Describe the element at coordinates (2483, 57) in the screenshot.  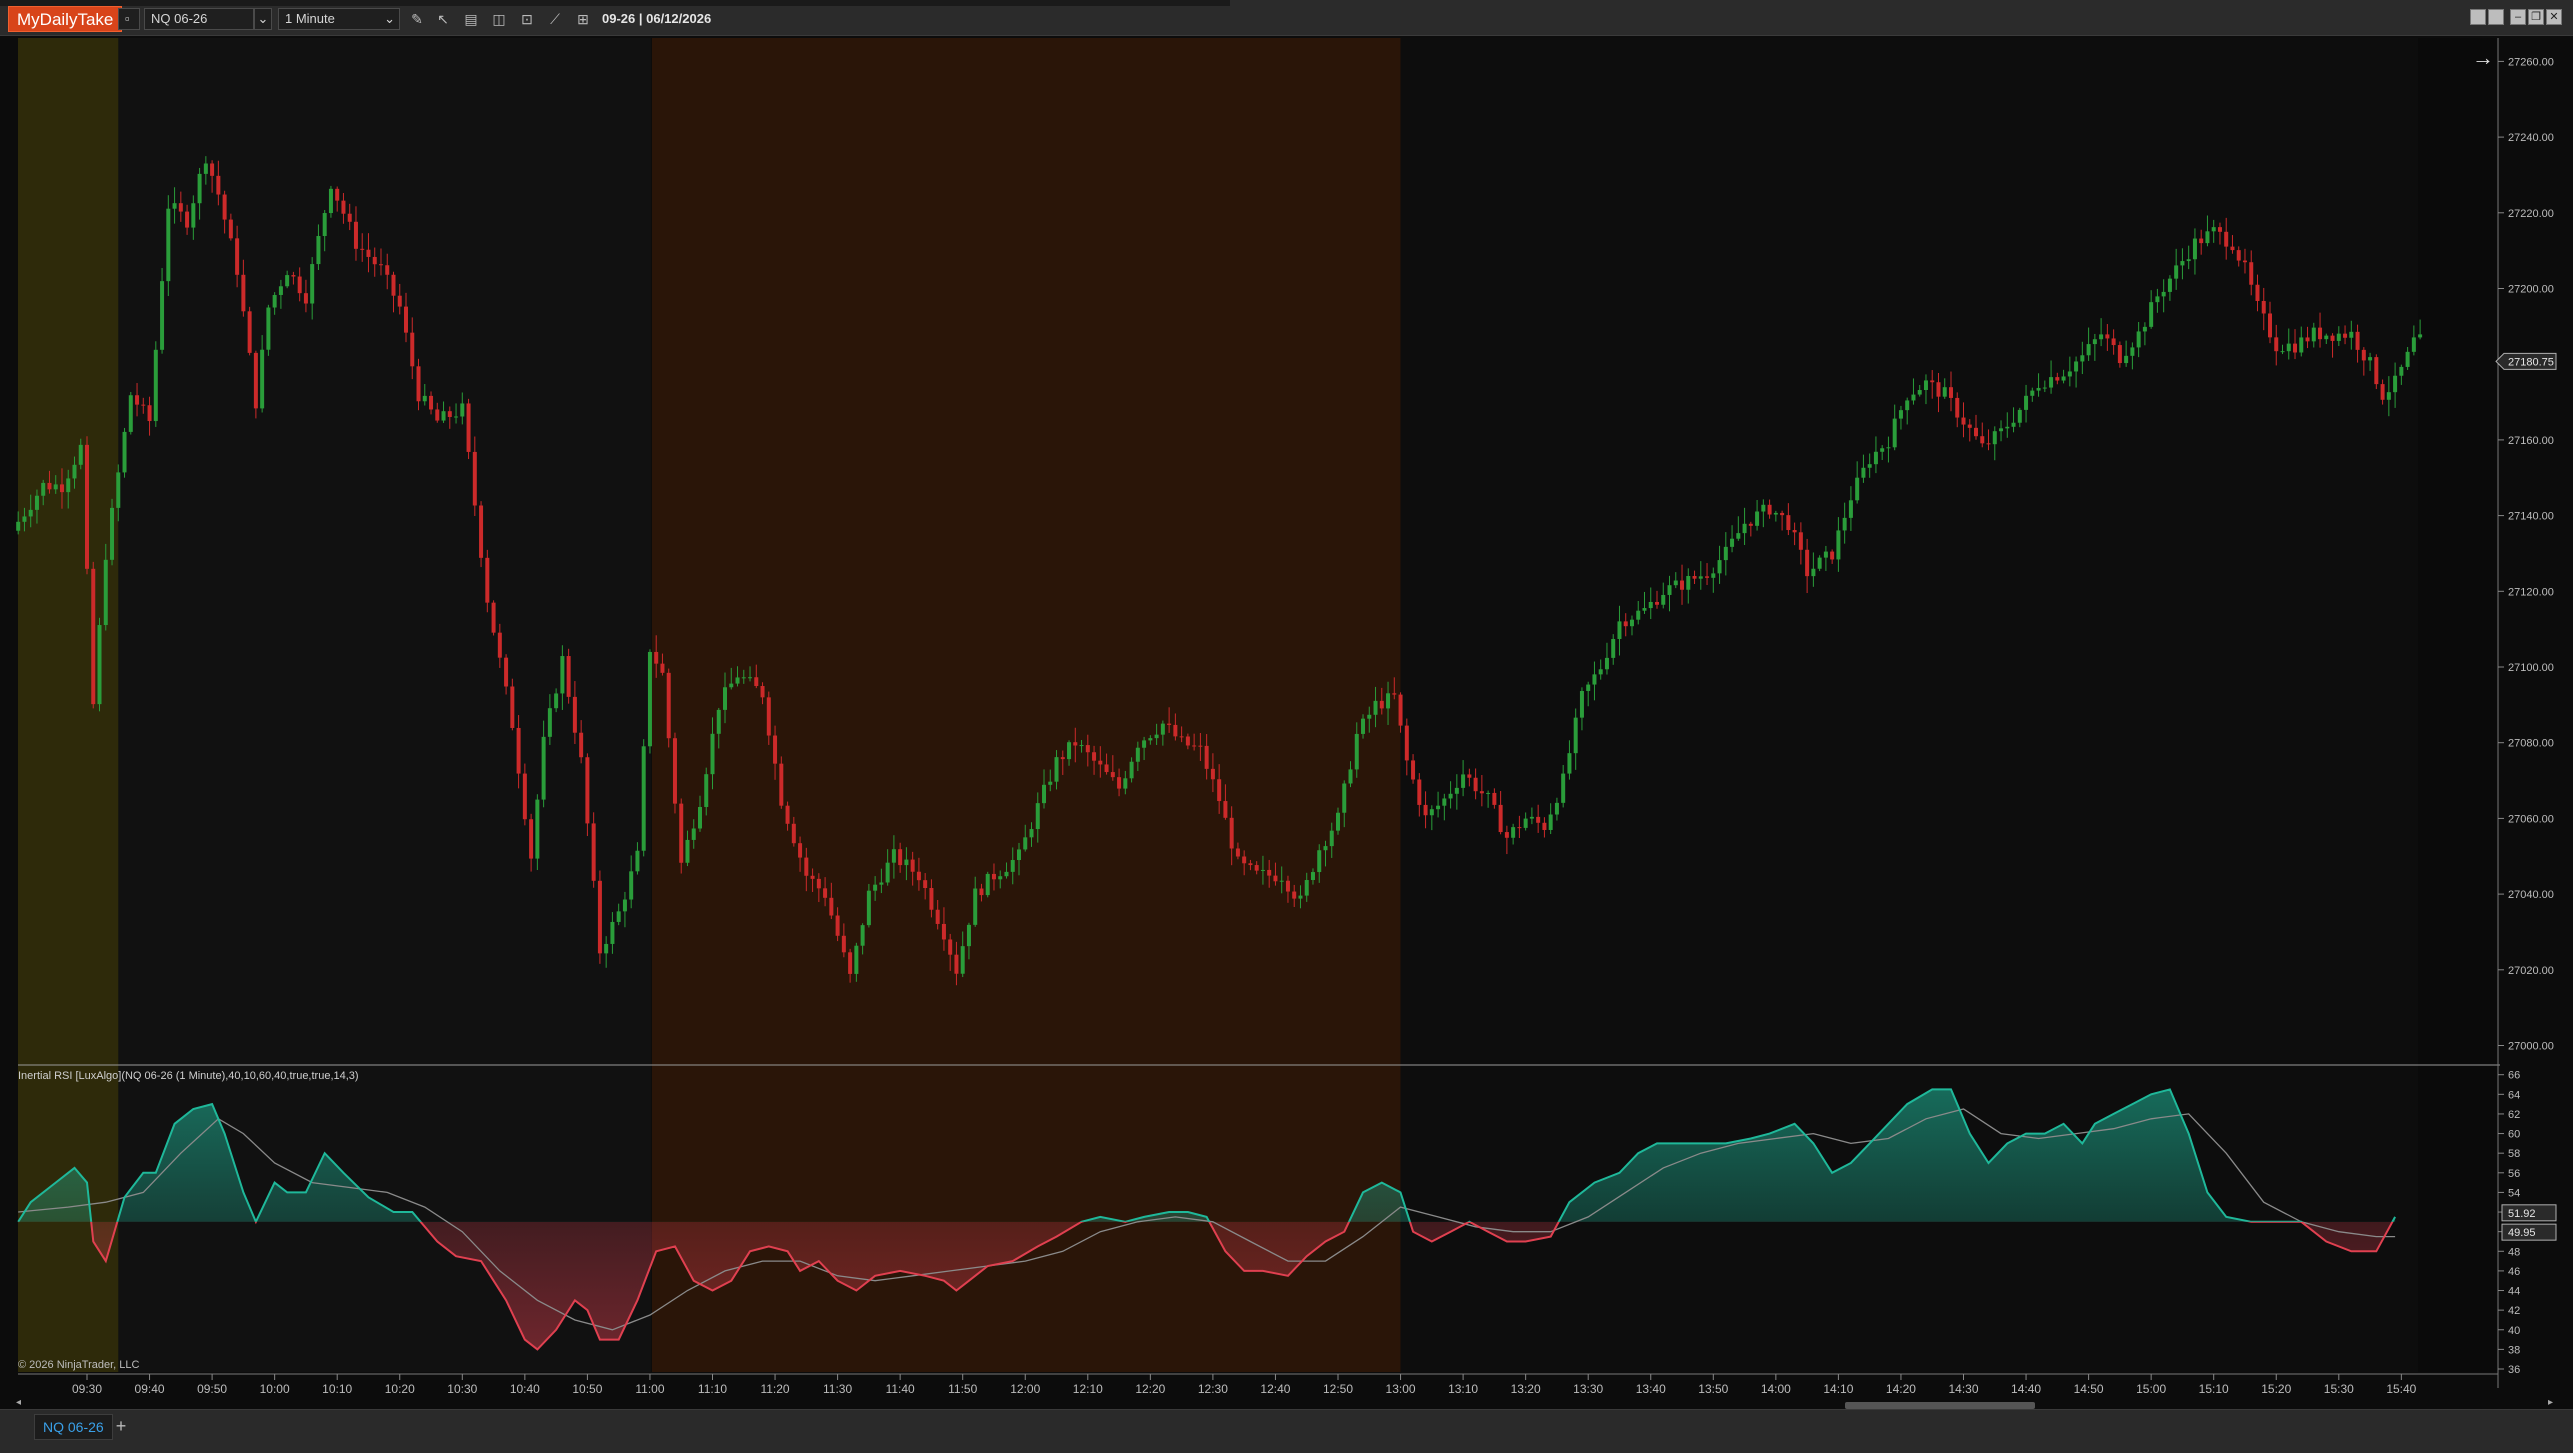
I see `navigate-right-icon: →` at that location.